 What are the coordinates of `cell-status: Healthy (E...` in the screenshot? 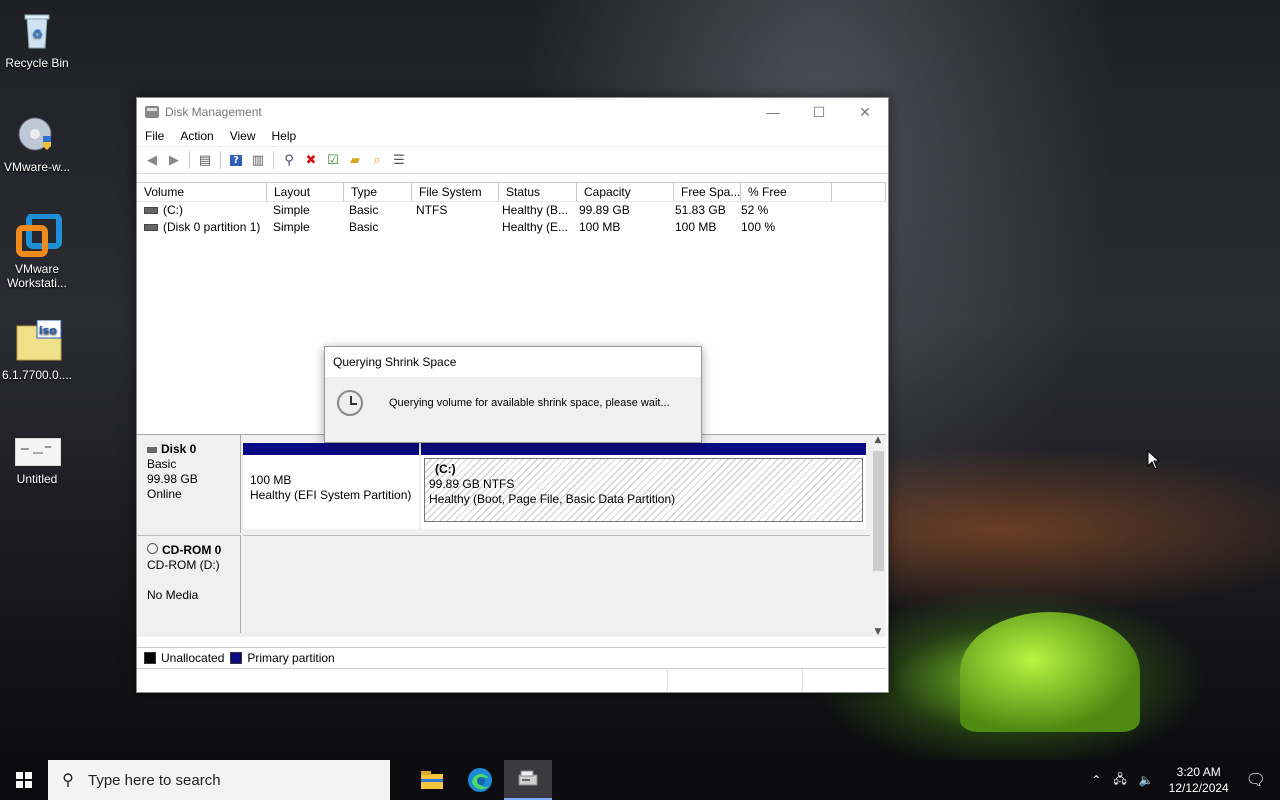 It's located at (535, 227).